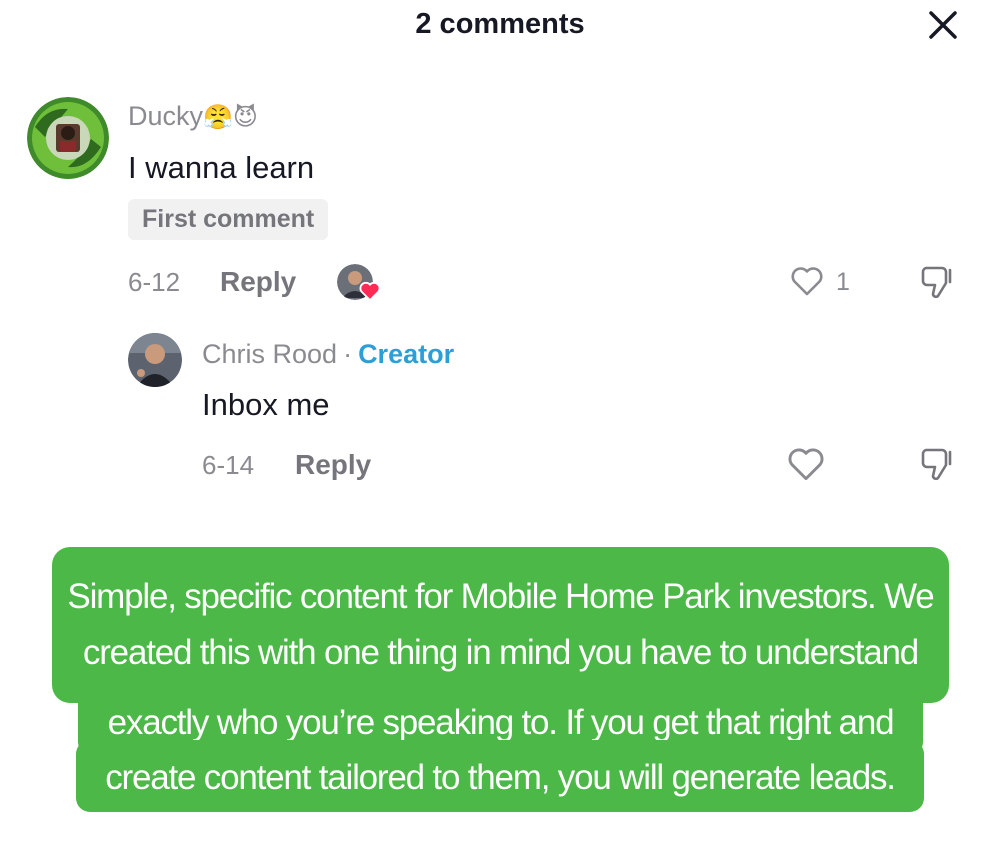 The height and width of the screenshot is (847, 1000). What do you see at coordinates (154, 282) in the screenshot?
I see `comment-date: 6-12` at bounding box center [154, 282].